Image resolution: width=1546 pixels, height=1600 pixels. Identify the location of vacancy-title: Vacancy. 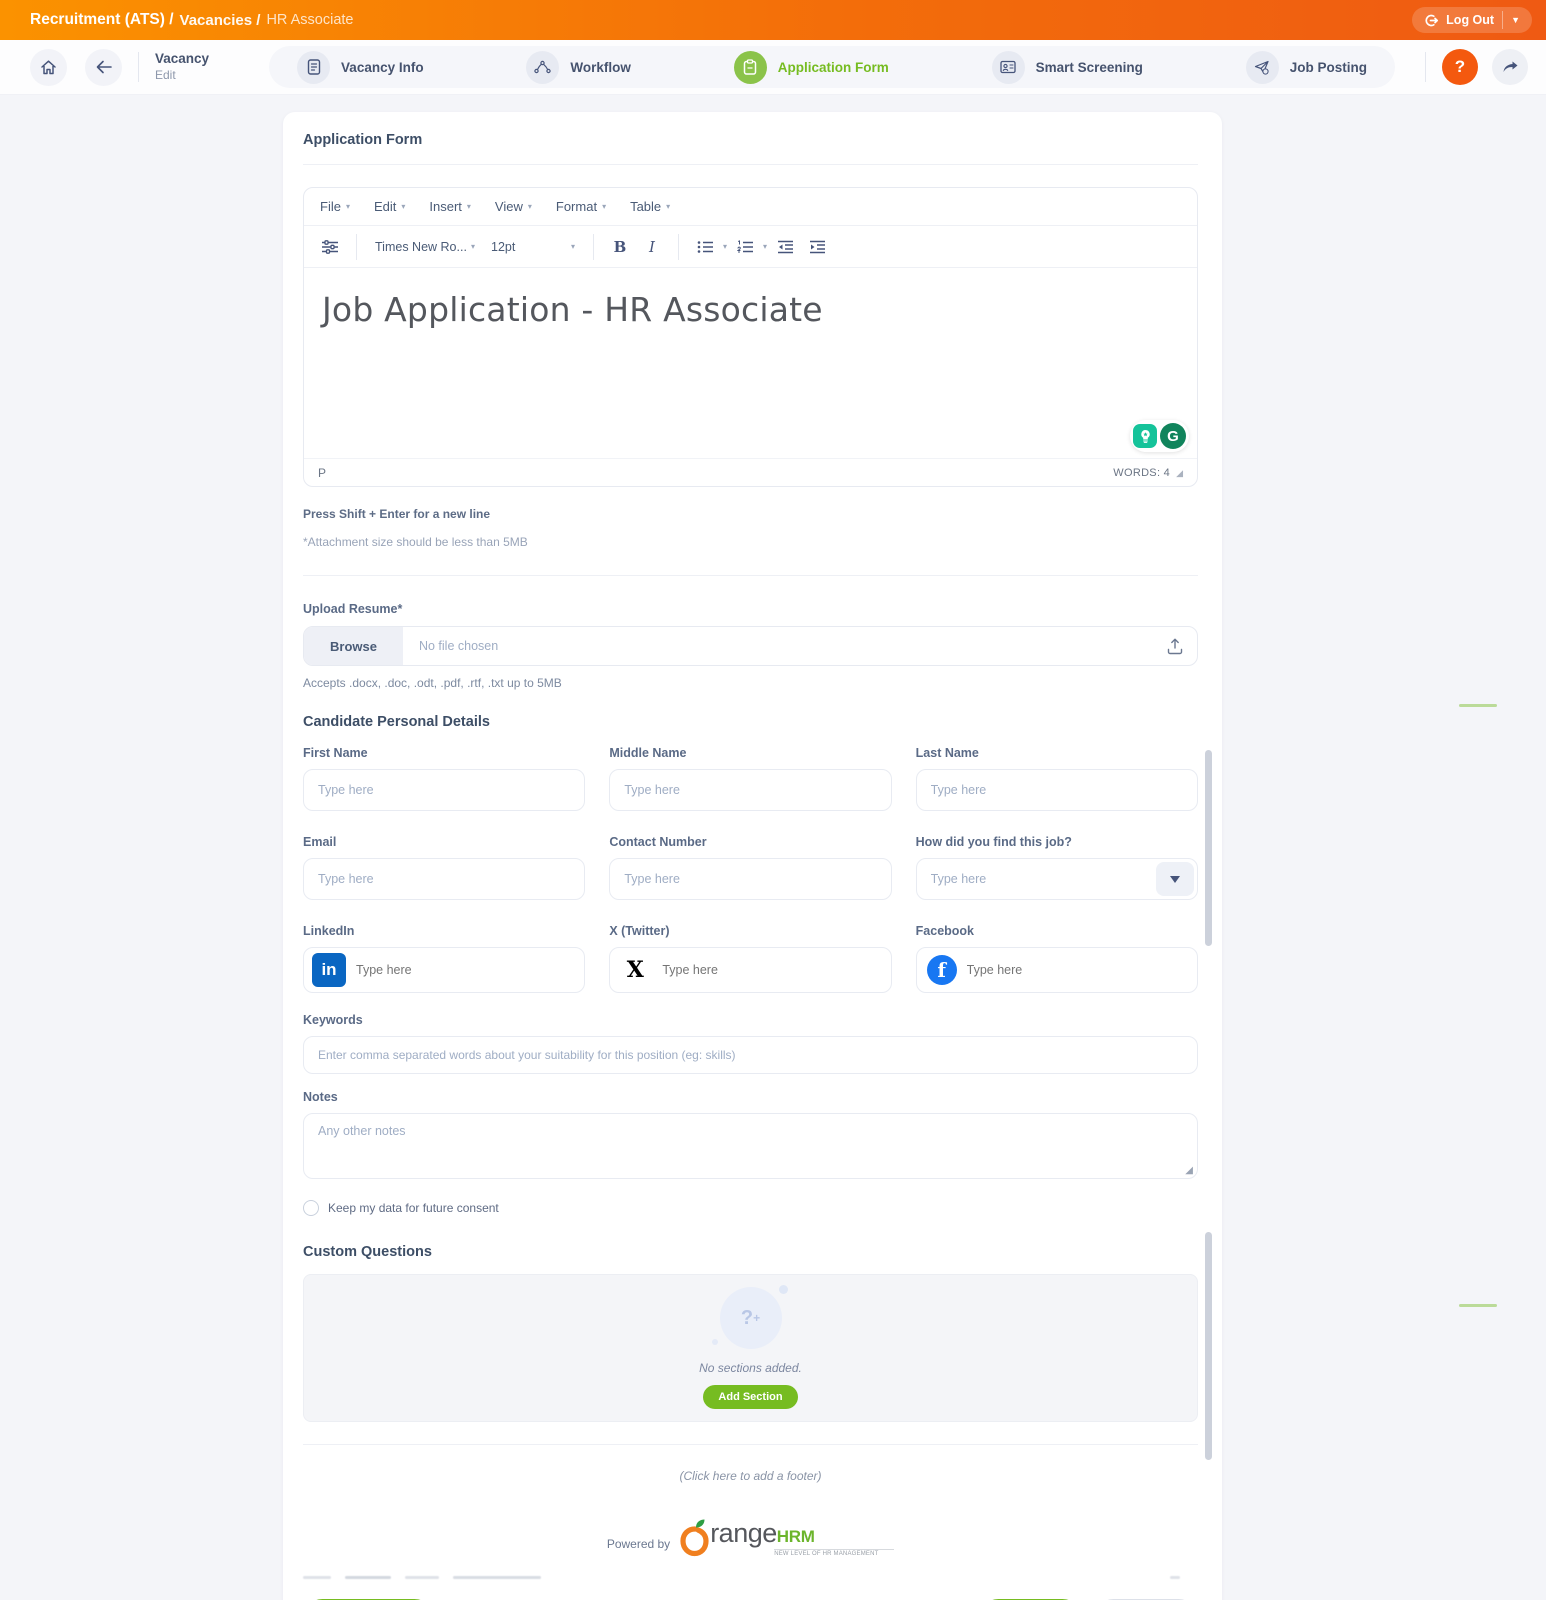
(182, 59).